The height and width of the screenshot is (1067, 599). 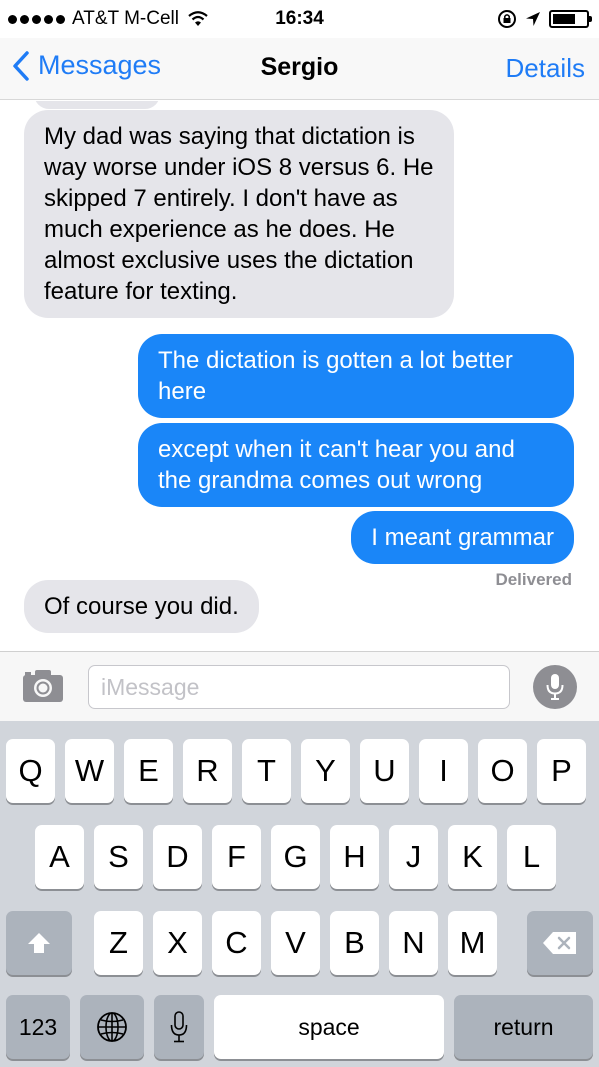 What do you see at coordinates (545, 68) in the screenshot?
I see `details-button: Details` at bounding box center [545, 68].